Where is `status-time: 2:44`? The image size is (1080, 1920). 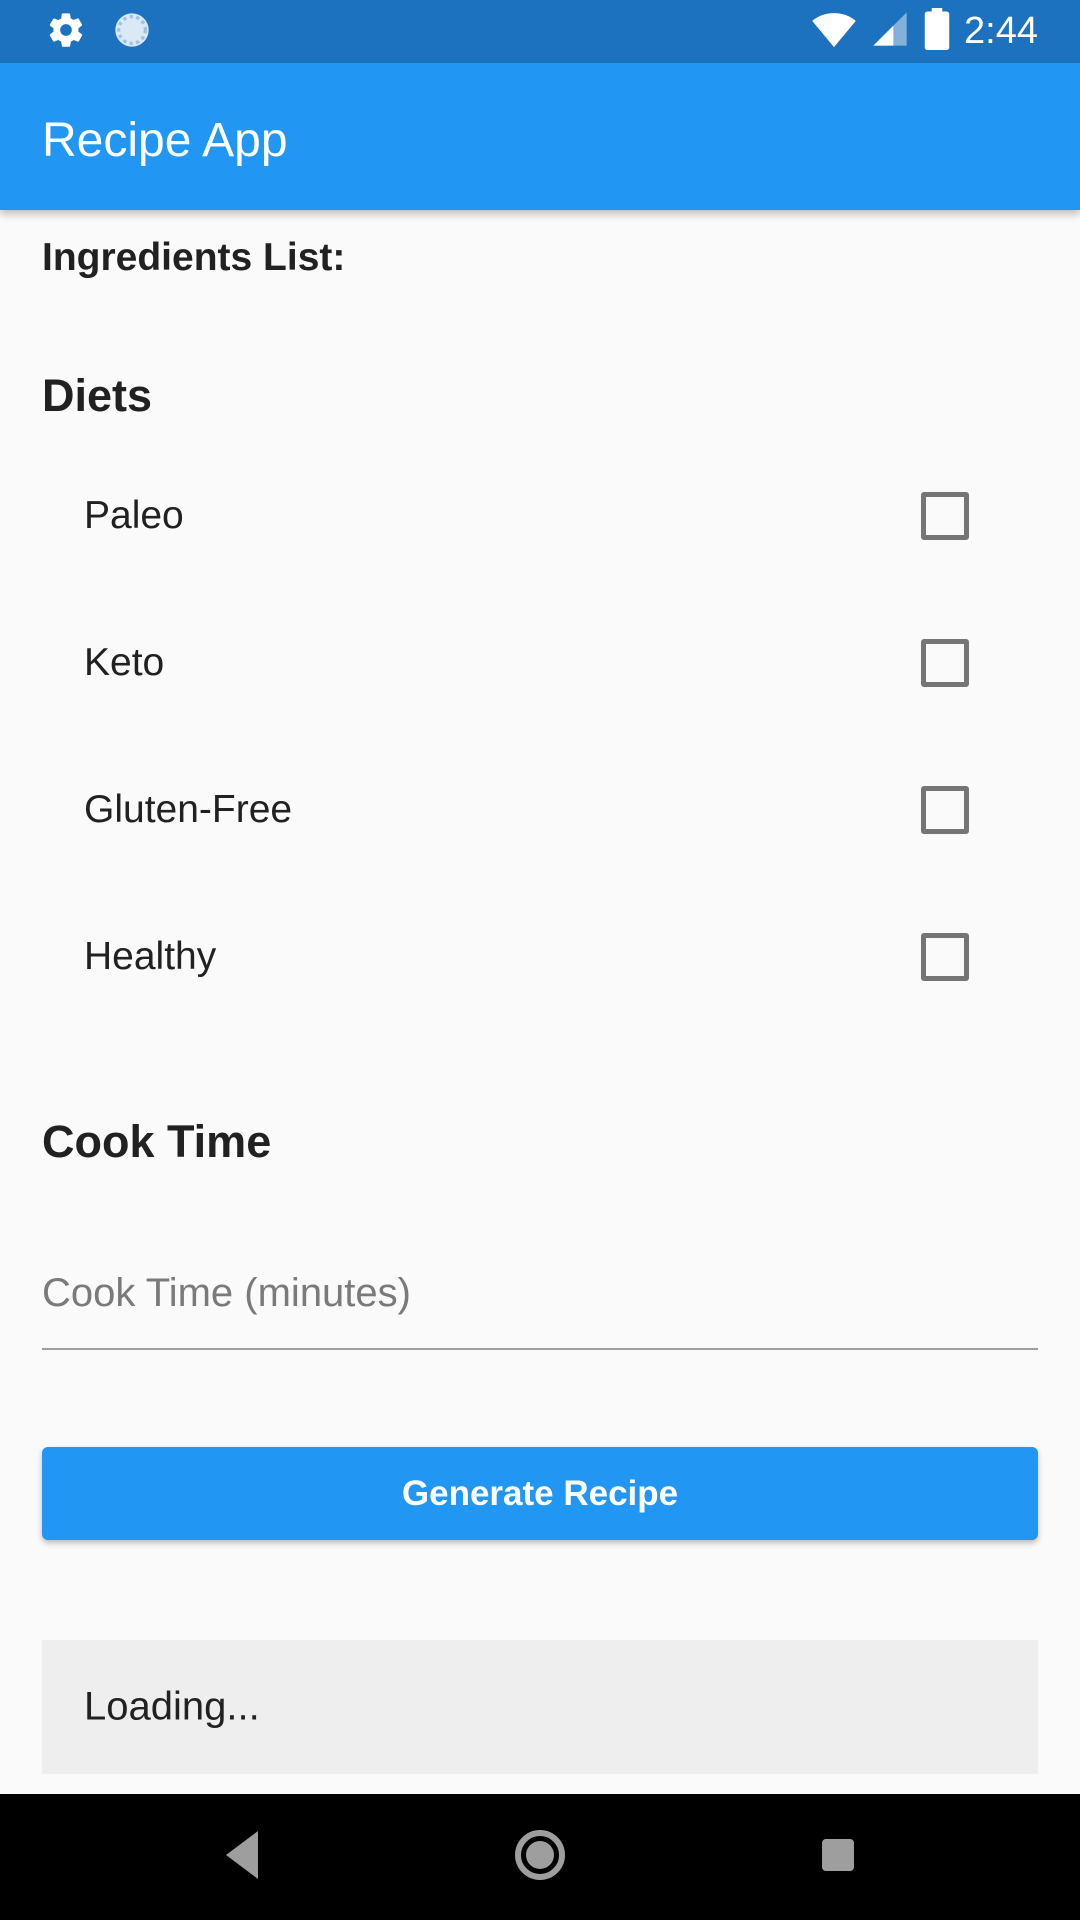
status-time: 2:44 is located at coordinates (1001, 31).